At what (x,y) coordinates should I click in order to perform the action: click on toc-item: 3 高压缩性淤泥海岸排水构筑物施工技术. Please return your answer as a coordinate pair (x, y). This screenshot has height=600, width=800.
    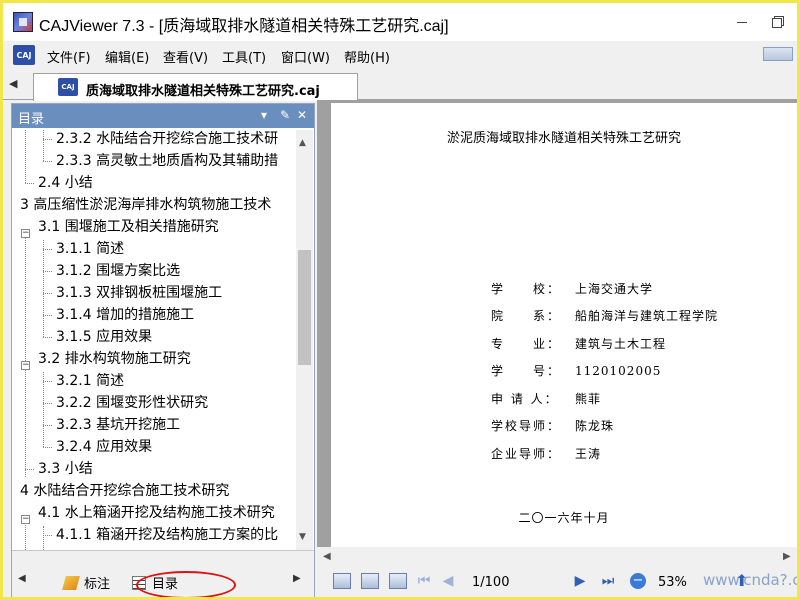
    Looking at the image, I should click on (154, 205).